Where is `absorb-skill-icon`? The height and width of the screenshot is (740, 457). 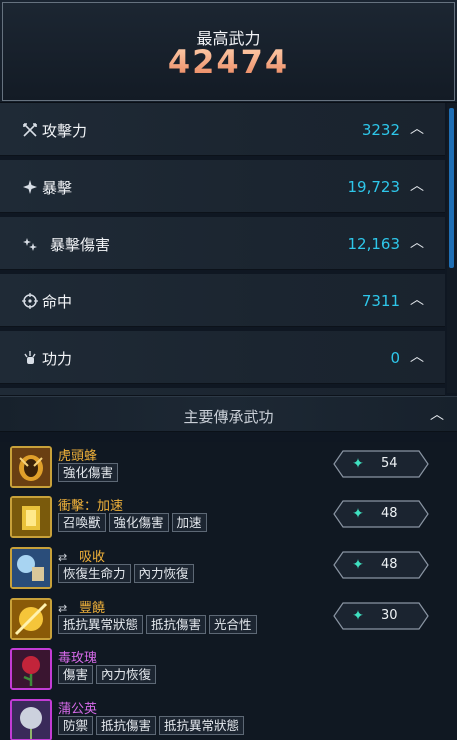 absorb-skill-icon is located at coordinates (31, 568).